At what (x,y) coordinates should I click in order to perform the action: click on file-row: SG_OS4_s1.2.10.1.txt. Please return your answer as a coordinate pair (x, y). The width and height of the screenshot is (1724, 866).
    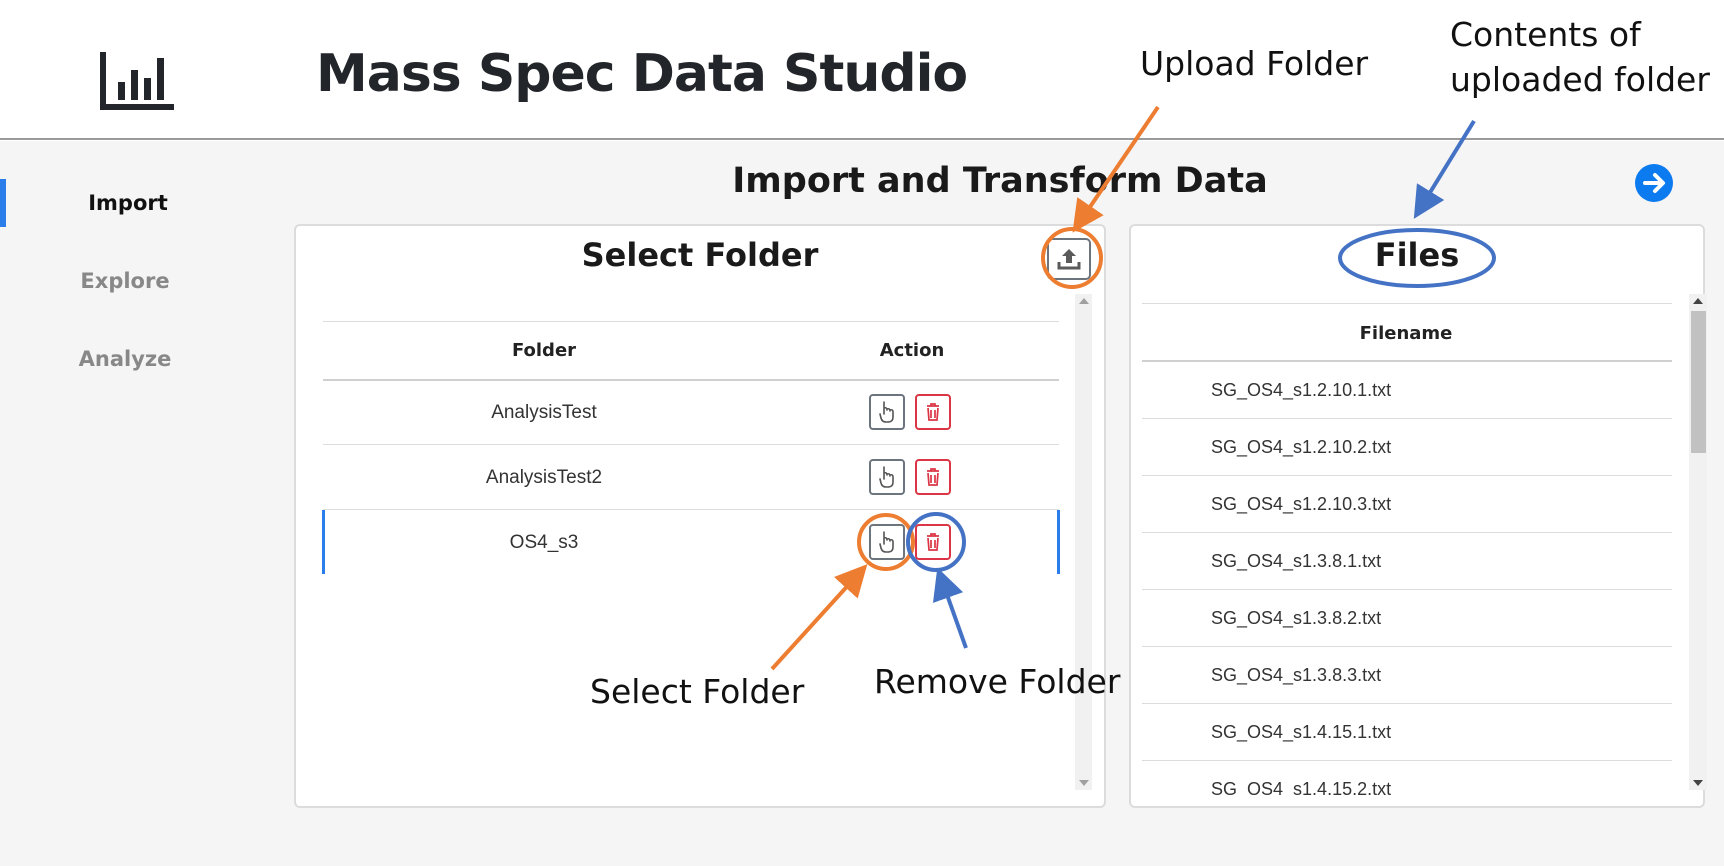
    Looking at the image, I should click on (1301, 390).